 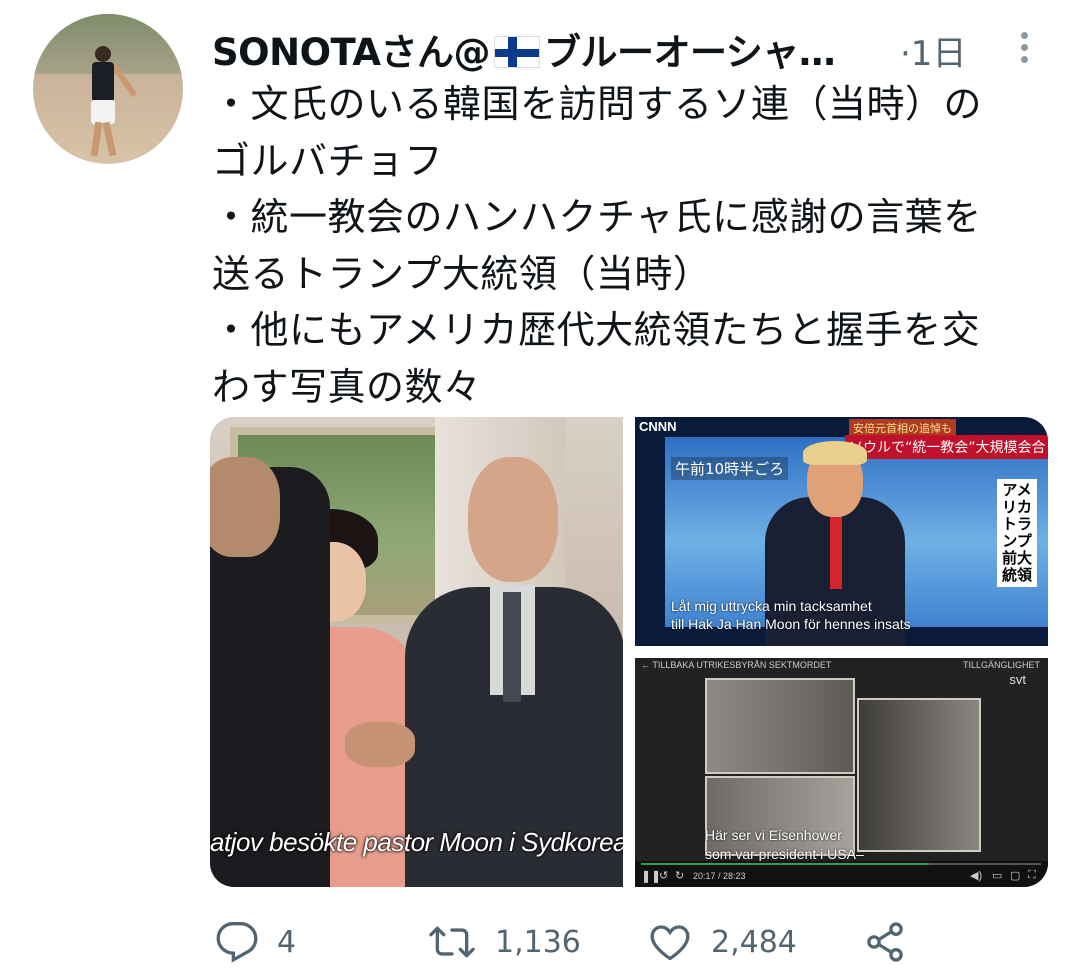 What do you see at coordinates (976, 875) in the screenshot?
I see `volume-icon: ◀)` at bounding box center [976, 875].